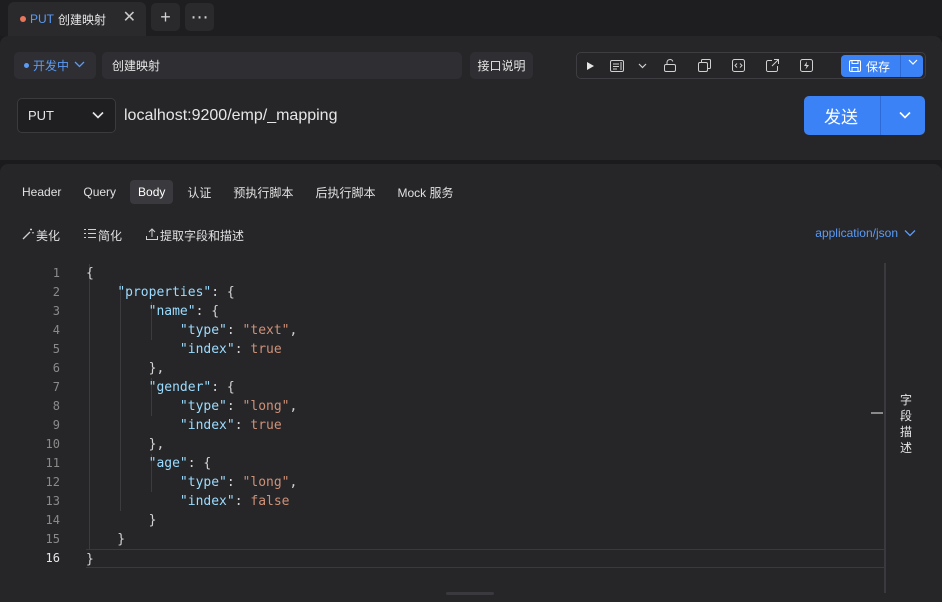 The width and height of the screenshot is (942, 602). Describe the element at coordinates (56, 368) in the screenshot. I see `line-number: 6` at that location.